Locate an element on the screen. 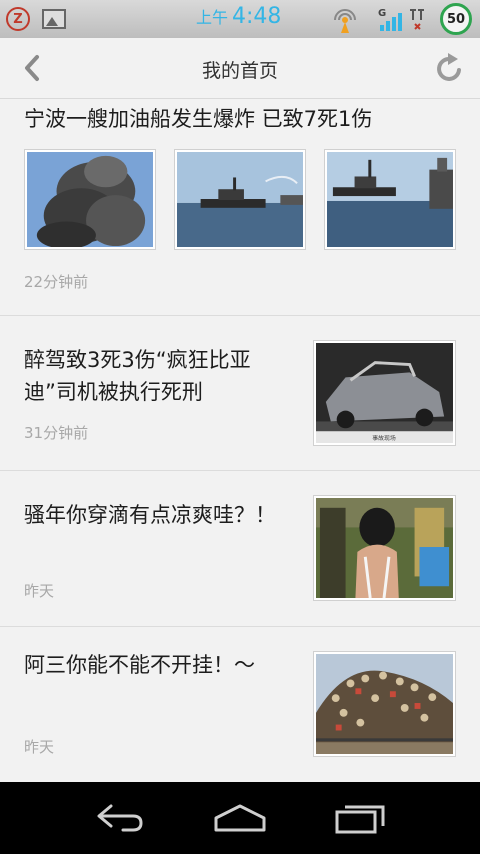  ship-image is located at coordinates (390, 199).